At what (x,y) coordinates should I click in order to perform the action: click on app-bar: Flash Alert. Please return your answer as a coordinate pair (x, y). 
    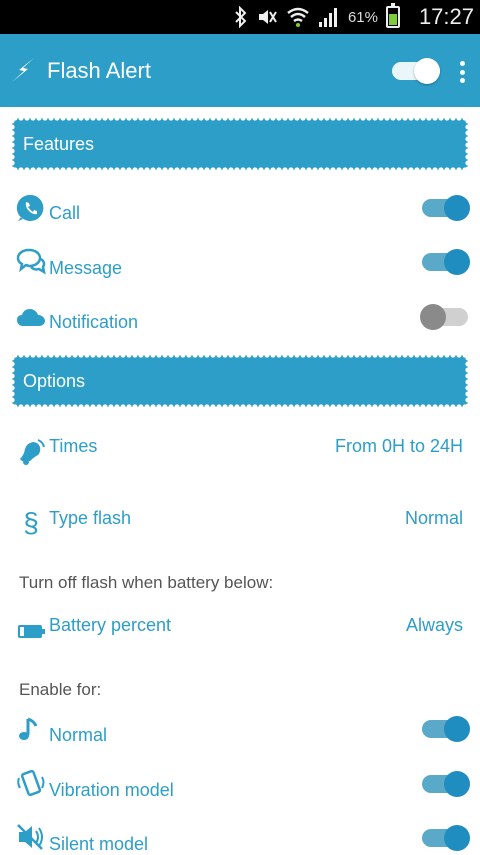
    Looking at the image, I should click on (240, 70).